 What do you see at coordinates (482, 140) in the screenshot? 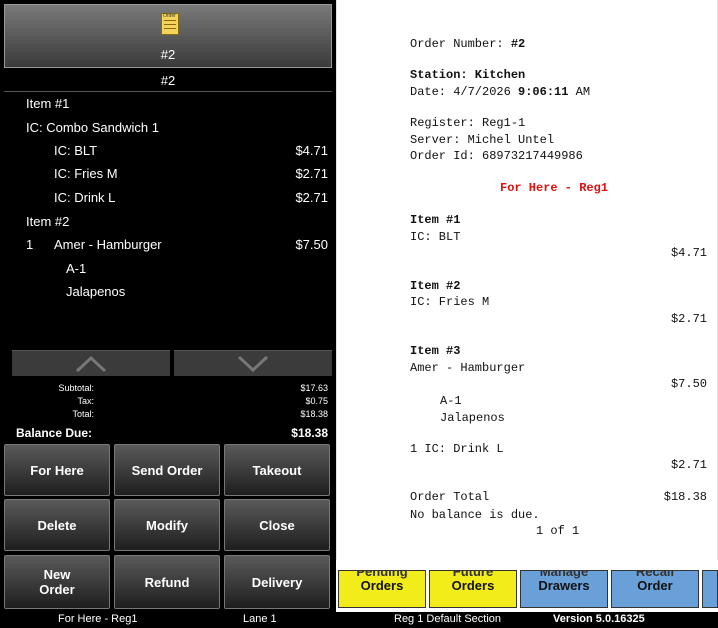
I see `receipt-server: Server: Michel Untel` at bounding box center [482, 140].